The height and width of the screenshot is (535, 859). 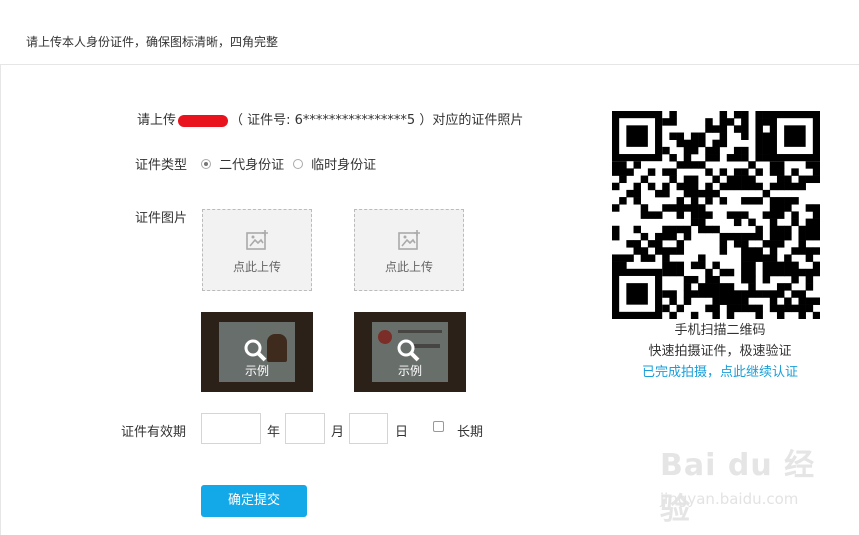 What do you see at coordinates (720, 351) in the screenshot?
I see `qr-caption-fast: 快速拍摄证件，极速验证` at bounding box center [720, 351].